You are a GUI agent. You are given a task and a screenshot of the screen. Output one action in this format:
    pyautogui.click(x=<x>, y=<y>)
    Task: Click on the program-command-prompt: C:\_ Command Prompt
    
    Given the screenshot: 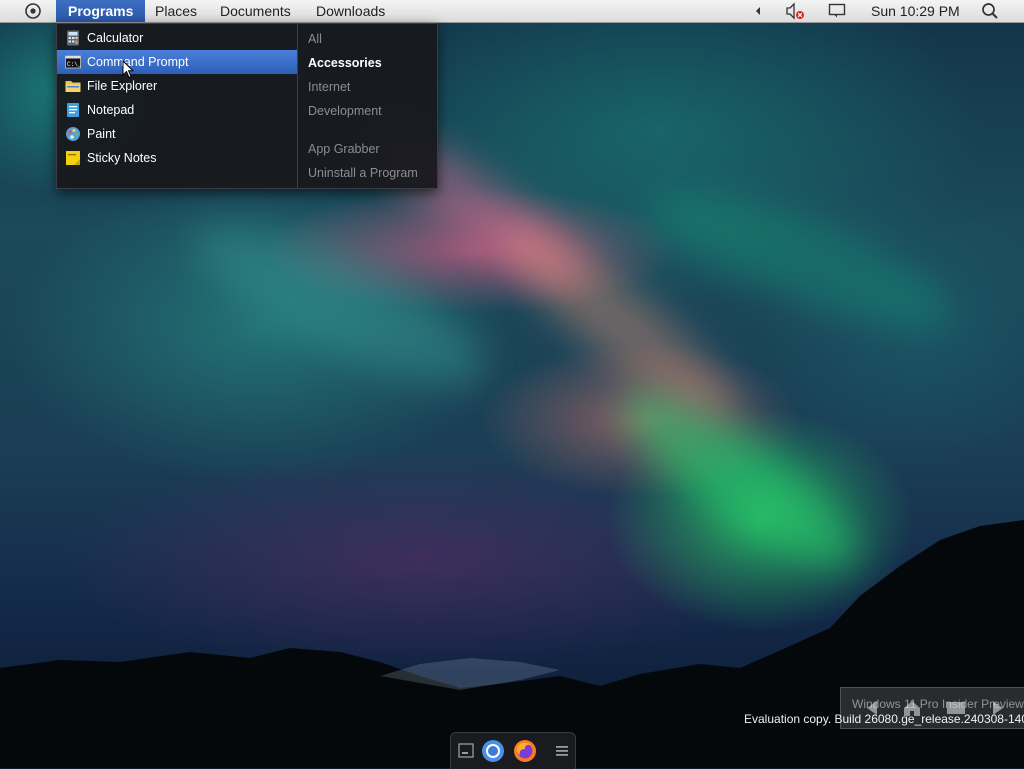 What is the action you would take?
    pyautogui.click(x=177, y=62)
    